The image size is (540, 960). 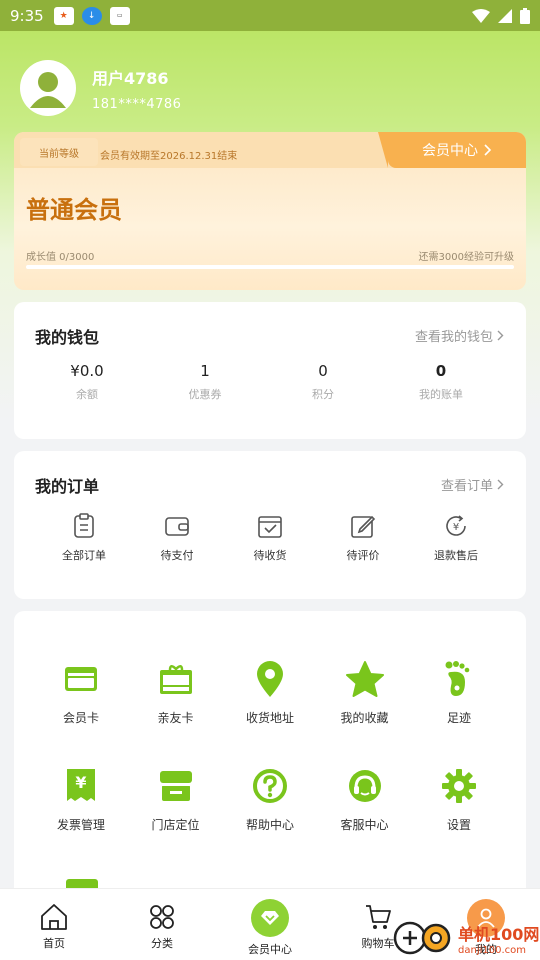 I want to click on view-wallet-label: 查看我的钱包, so click(x=453, y=337).